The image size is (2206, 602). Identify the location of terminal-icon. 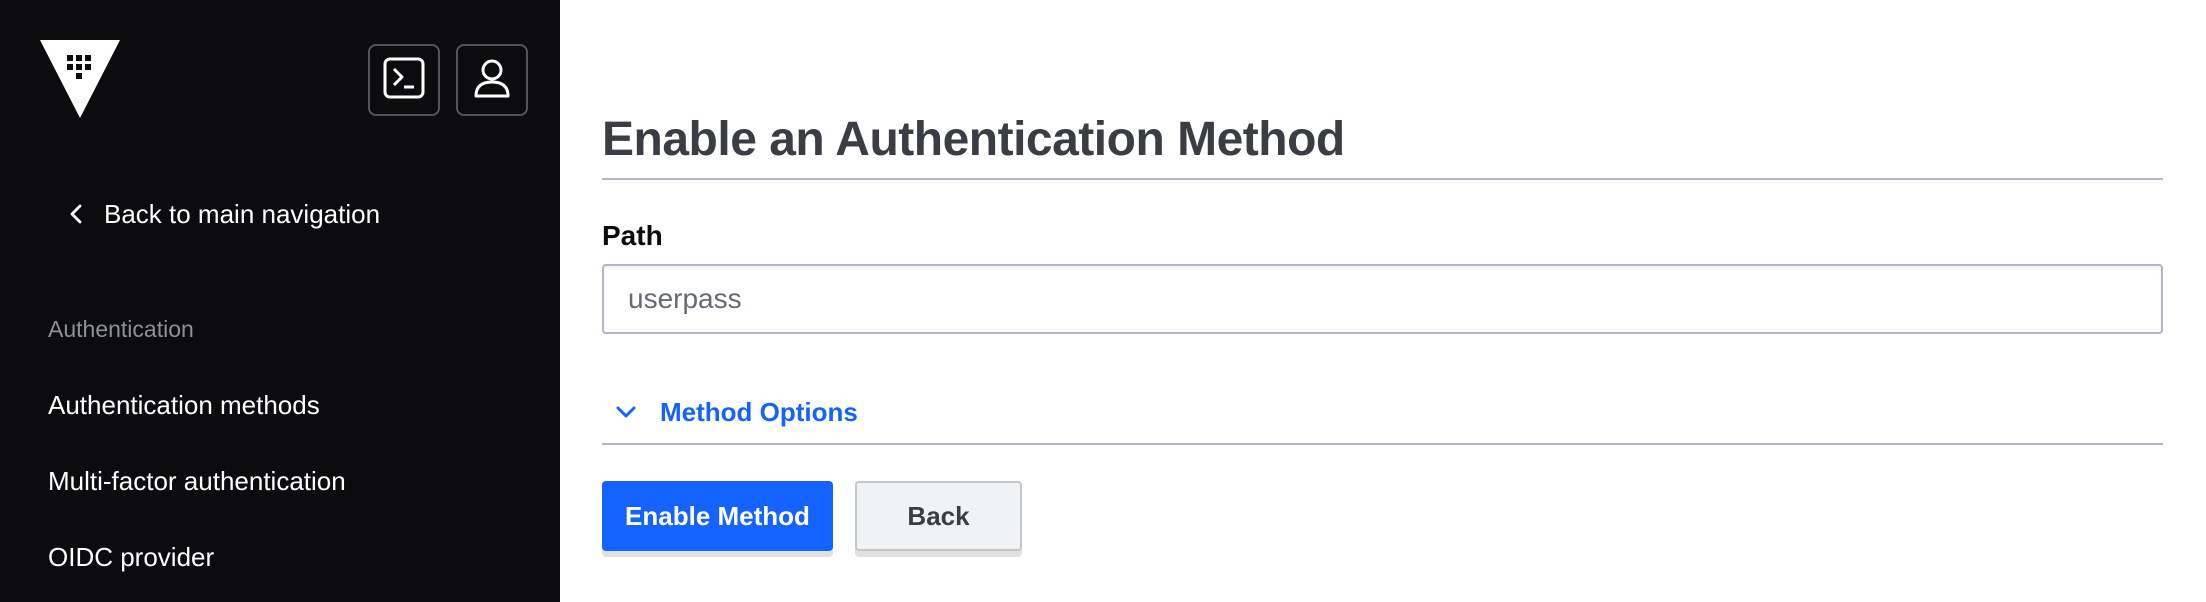
(404, 80).